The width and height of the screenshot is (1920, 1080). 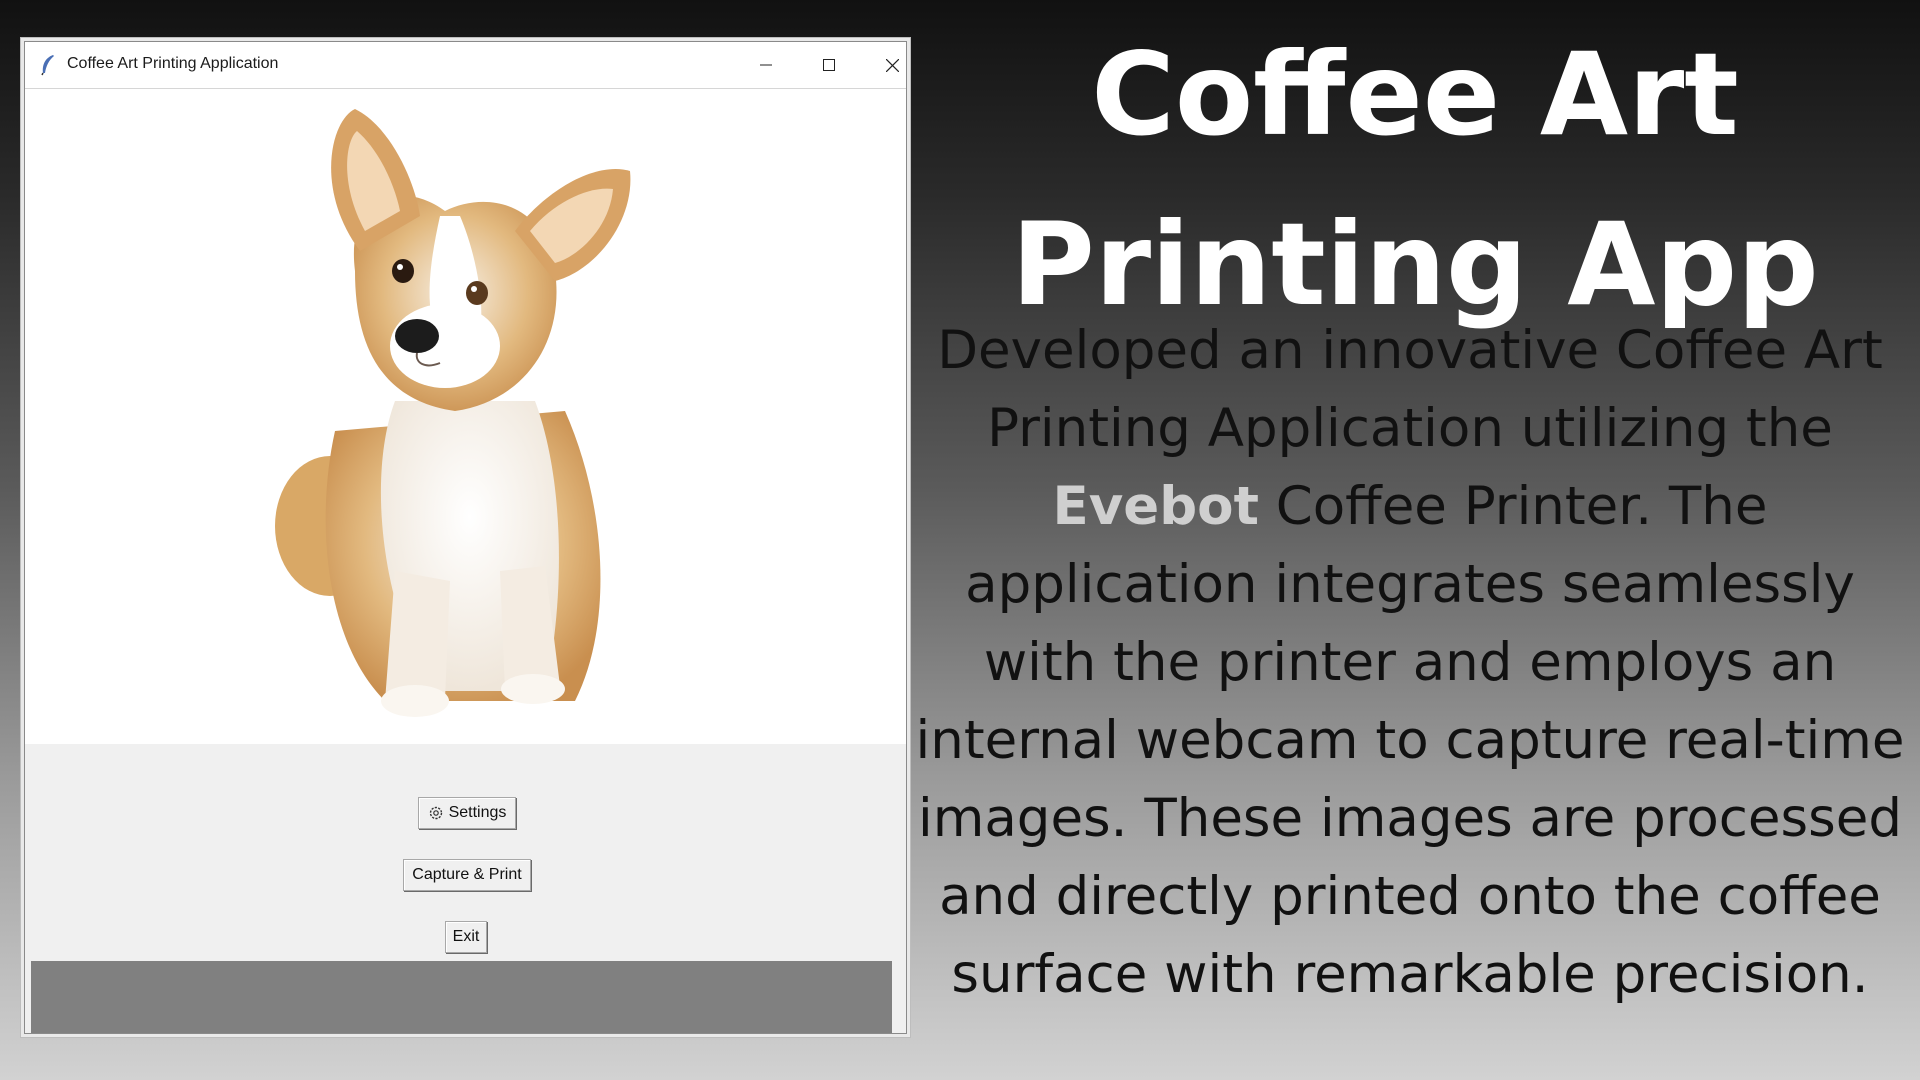 I want to click on close-icon, so click(x=892, y=65).